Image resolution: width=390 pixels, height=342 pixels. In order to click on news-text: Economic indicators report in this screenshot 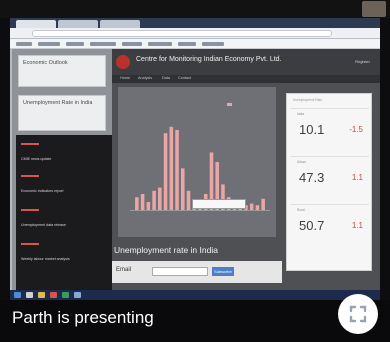, I will do `click(42, 191)`.